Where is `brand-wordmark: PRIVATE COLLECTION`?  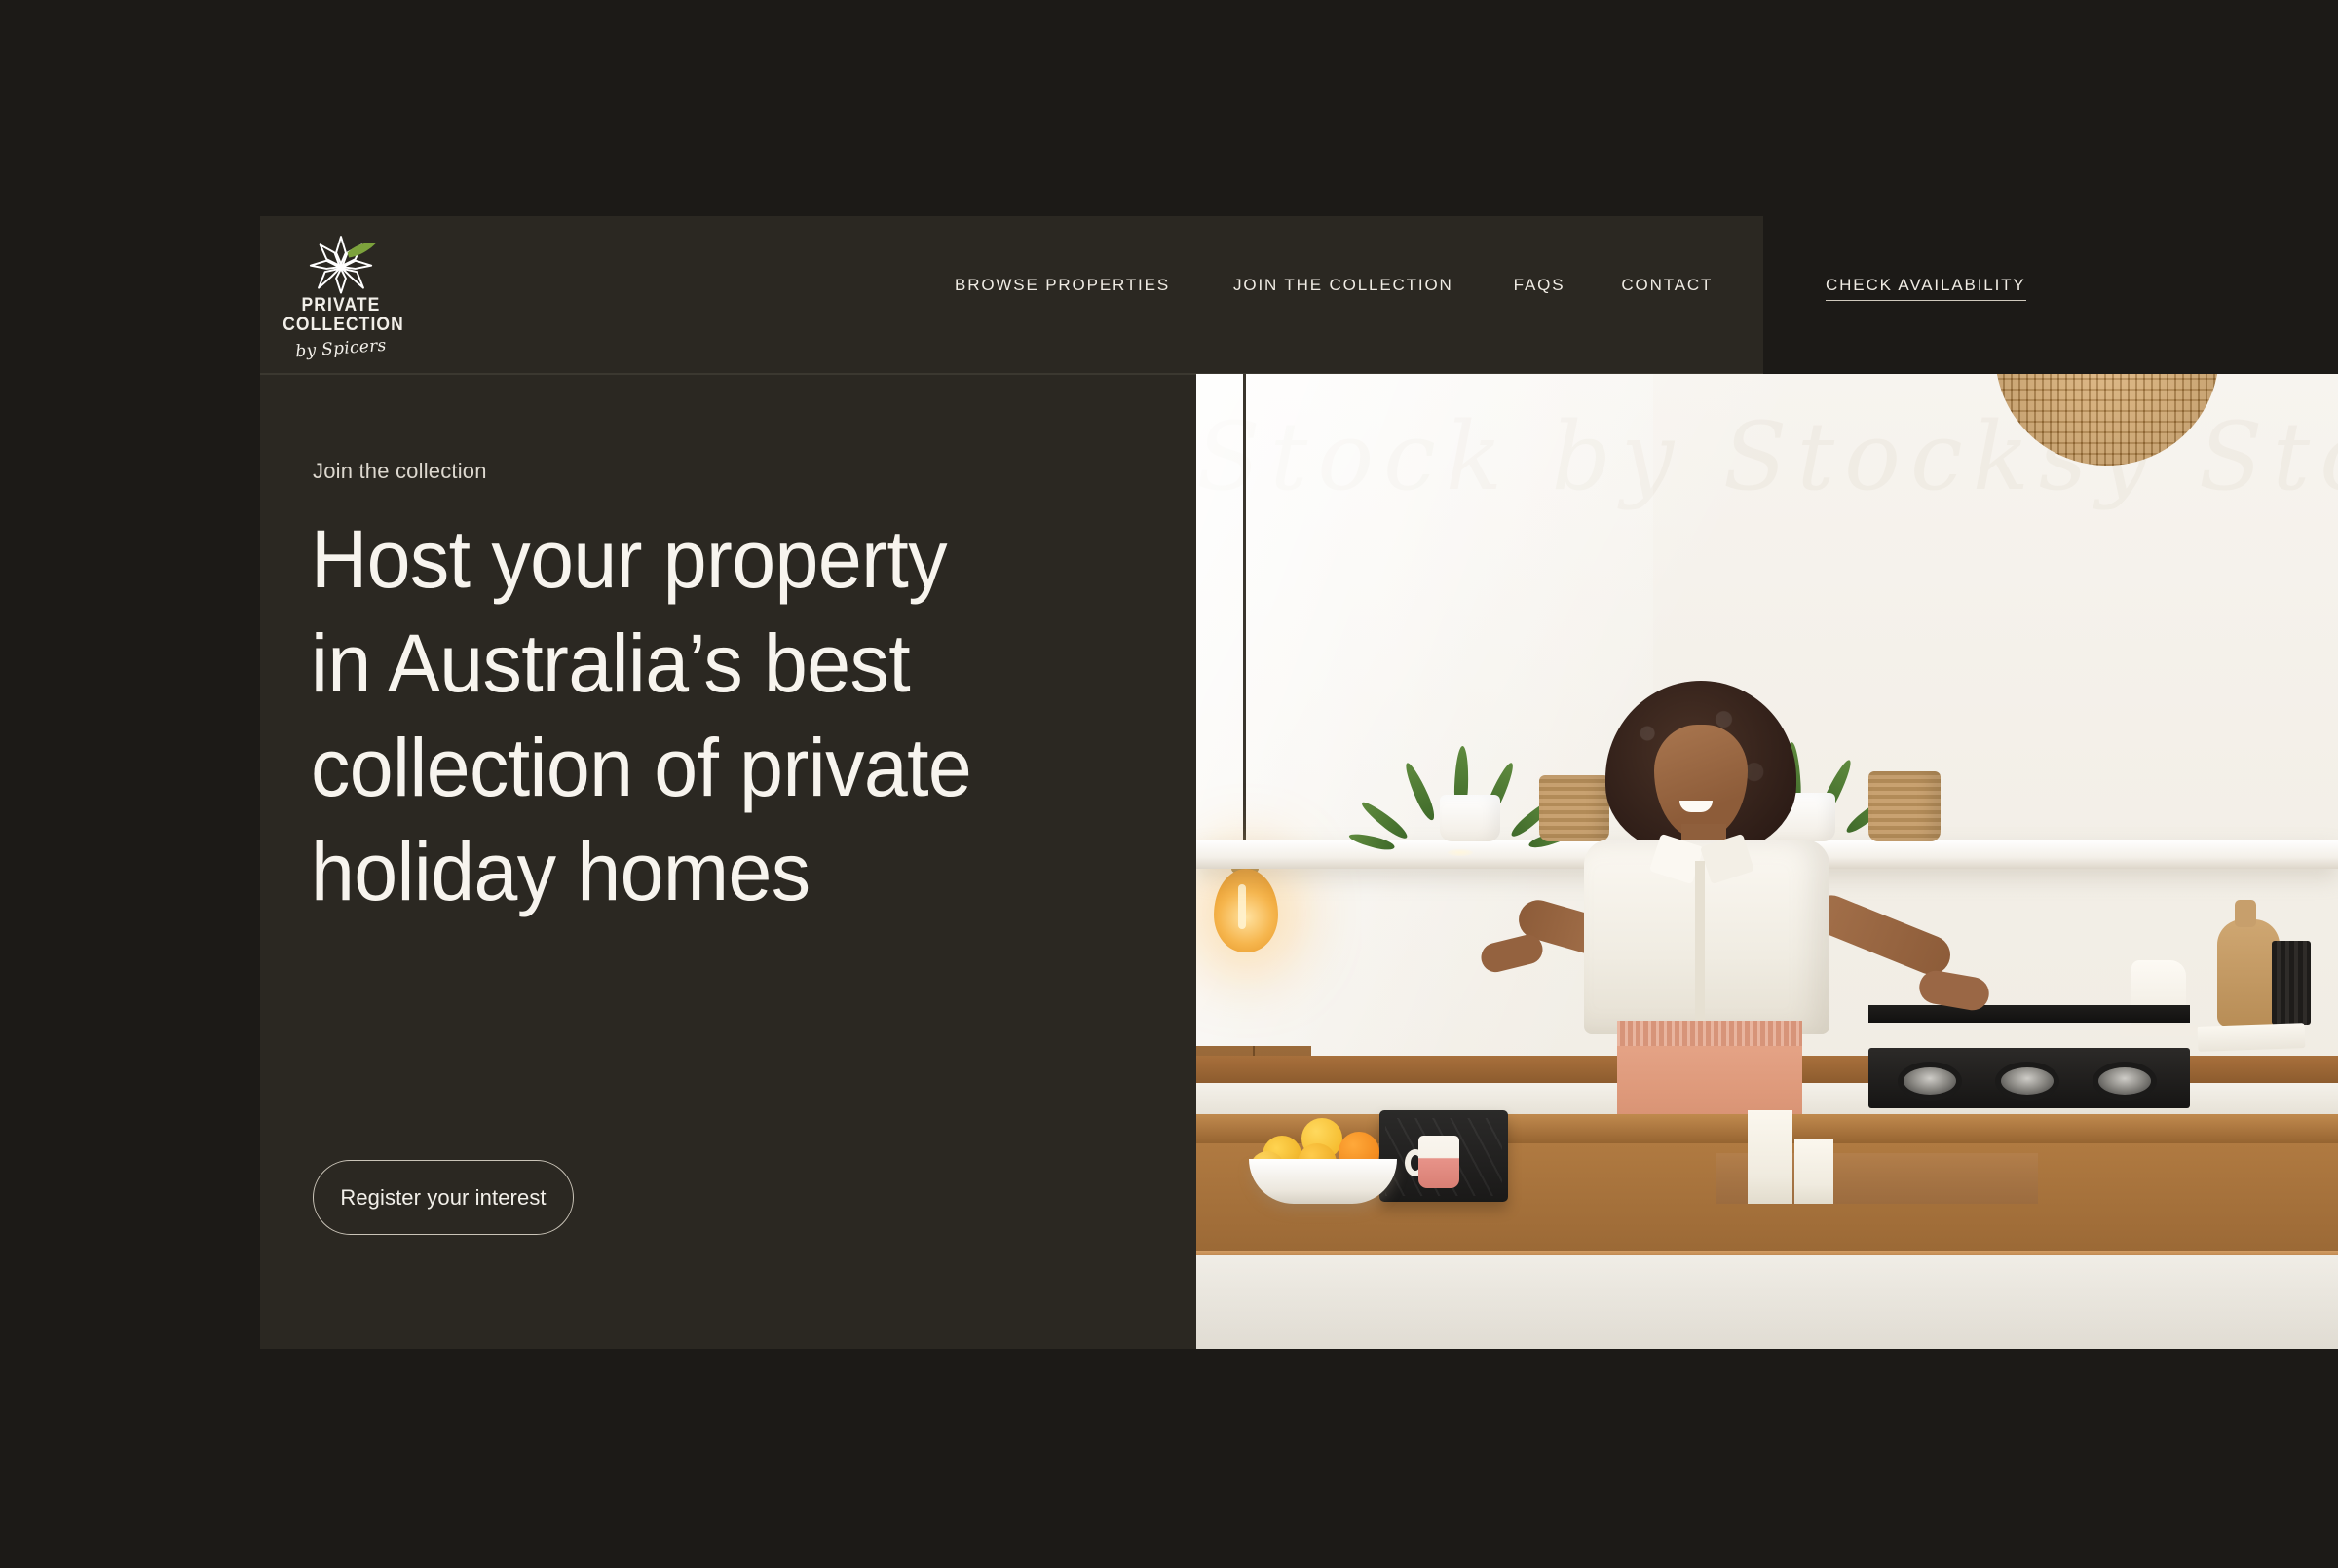
brand-wordmark: PRIVATE COLLECTION is located at coordinates (343, 315).